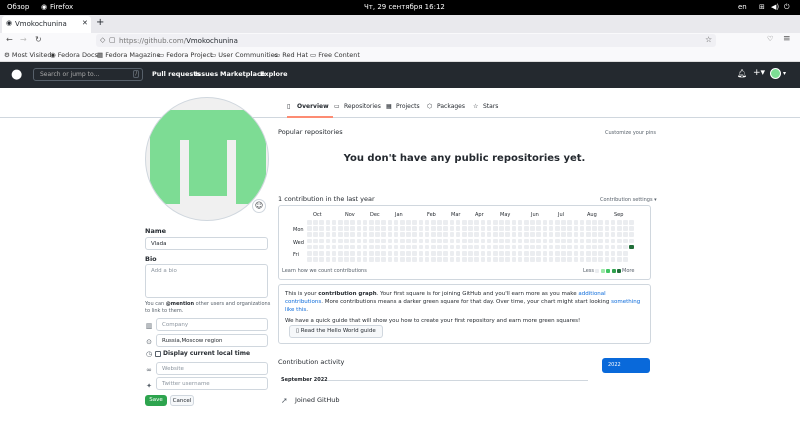 This screenshot has height=425, width=800. I want to click on activities-button: Обзор, so click(18, 7).